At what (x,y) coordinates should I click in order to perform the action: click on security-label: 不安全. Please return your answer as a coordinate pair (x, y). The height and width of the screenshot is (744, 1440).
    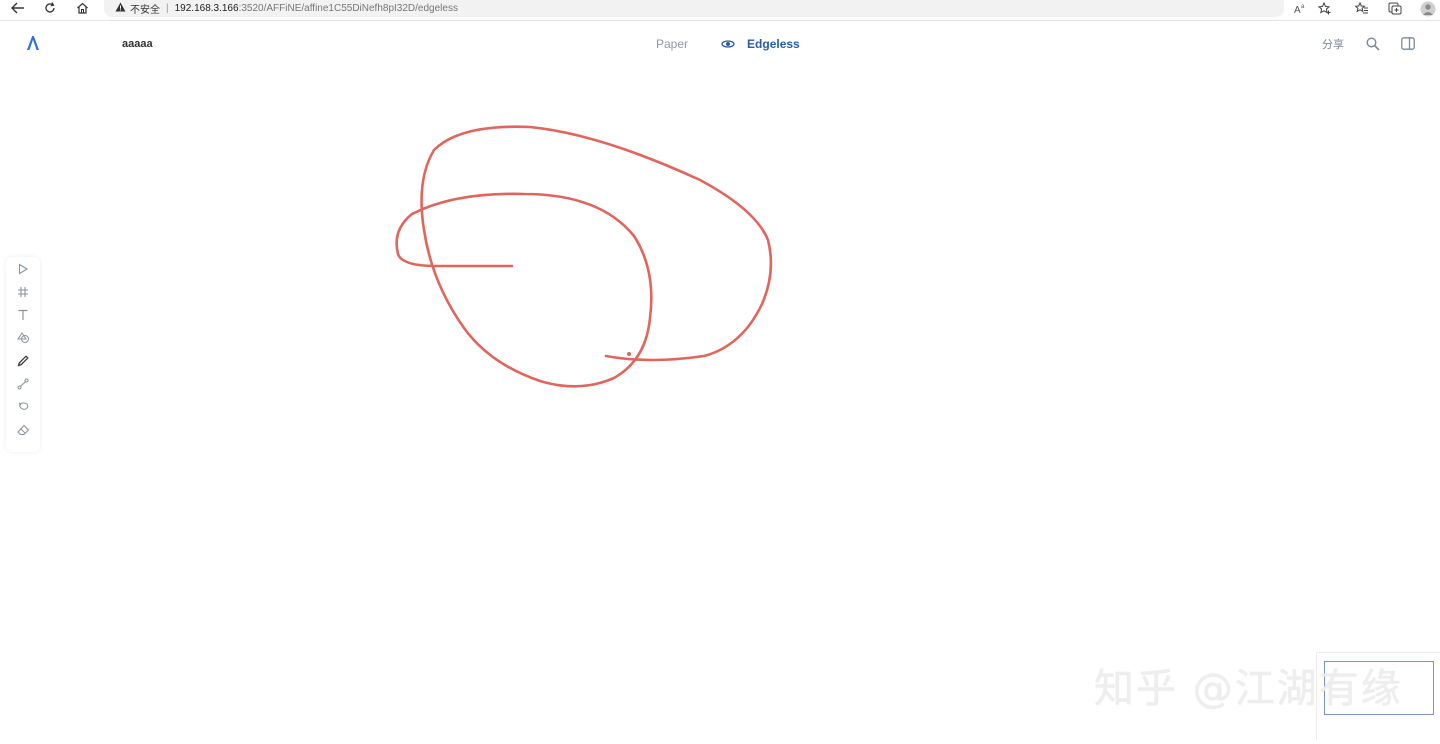
    Looking at the image, I should click on (145, 8).